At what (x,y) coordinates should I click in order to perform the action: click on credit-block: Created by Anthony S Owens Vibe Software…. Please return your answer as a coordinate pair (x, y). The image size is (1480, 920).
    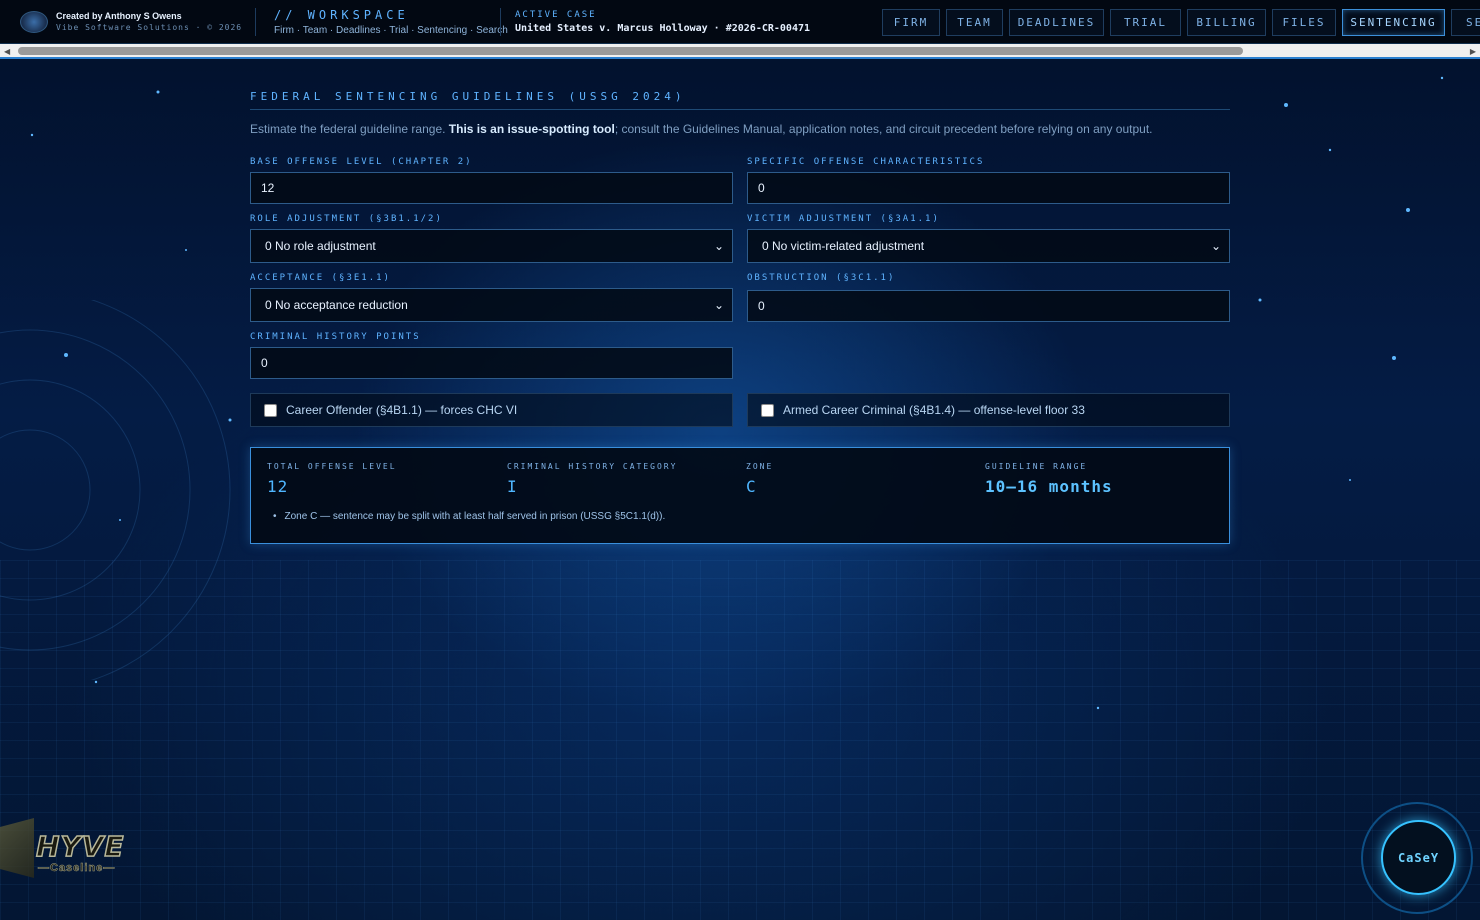
    Looking at the image, I should click on (127, 21).